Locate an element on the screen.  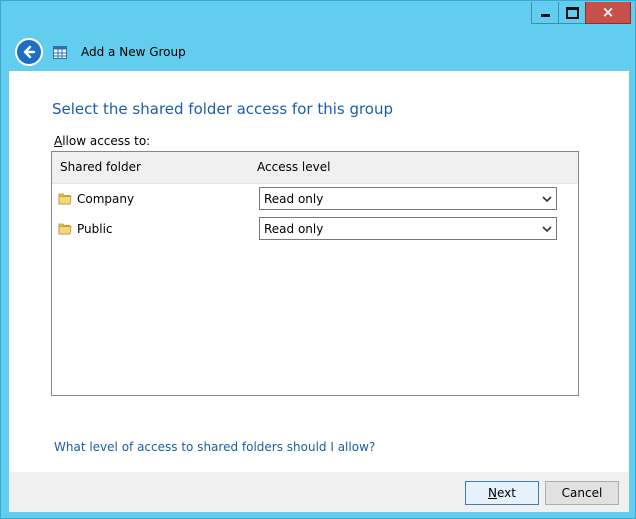
maximize-button is located at coordinates (572, 13).